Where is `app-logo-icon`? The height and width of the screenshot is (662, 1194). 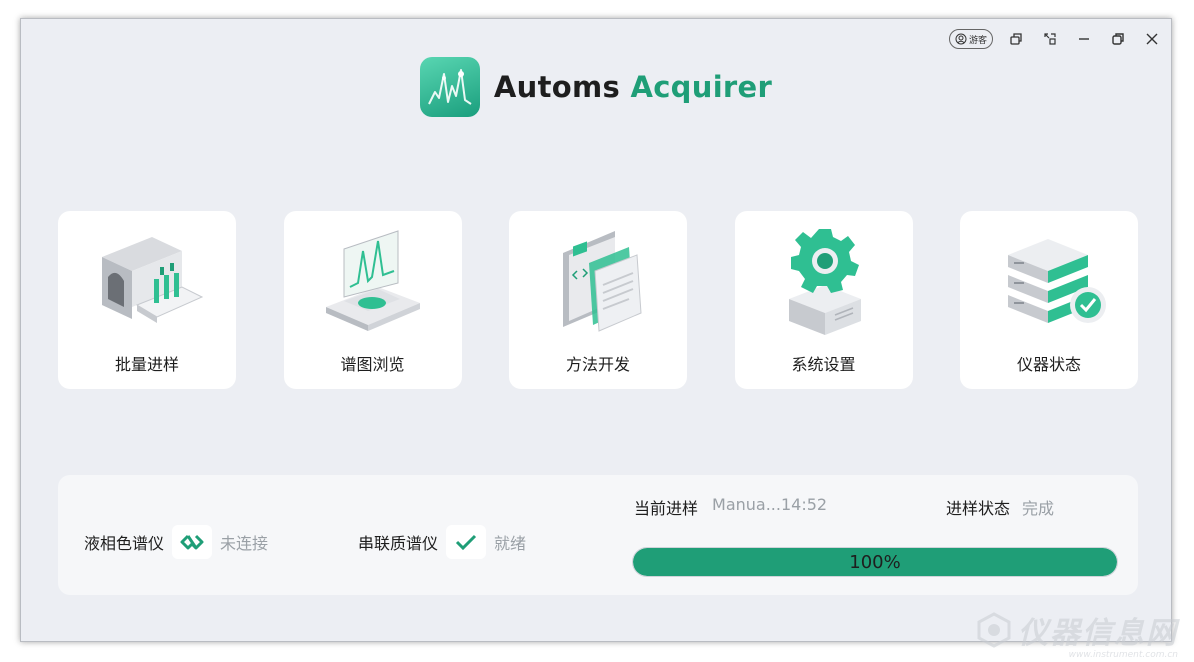
app-logo-icon is located at coordinates (449, 87).